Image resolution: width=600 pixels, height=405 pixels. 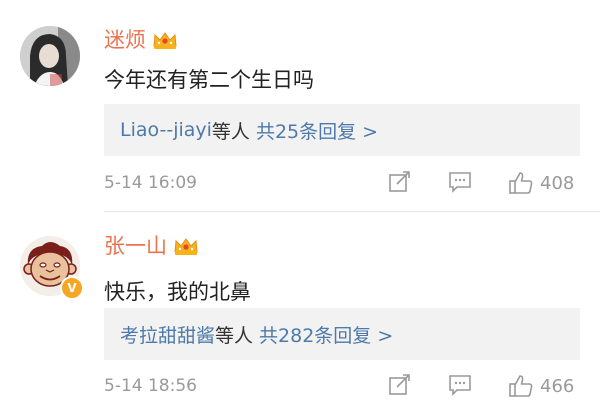 What do you see at coordinates (177, 292) in the screenshot?
I see `comment-text: 快乐，我的北鼻` at bounding box center [177, 292].